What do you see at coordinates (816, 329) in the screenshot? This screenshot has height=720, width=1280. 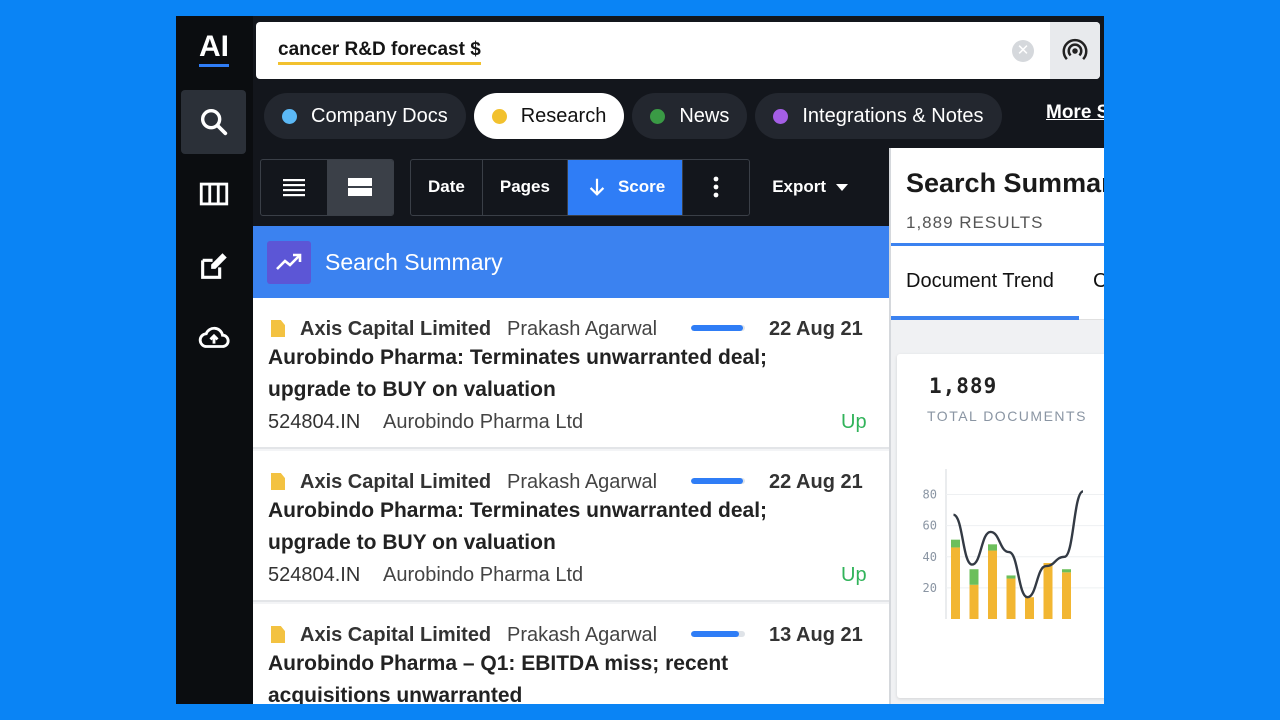 I see `result-date: 22 Aug 21` at bounding box center [816, 329].